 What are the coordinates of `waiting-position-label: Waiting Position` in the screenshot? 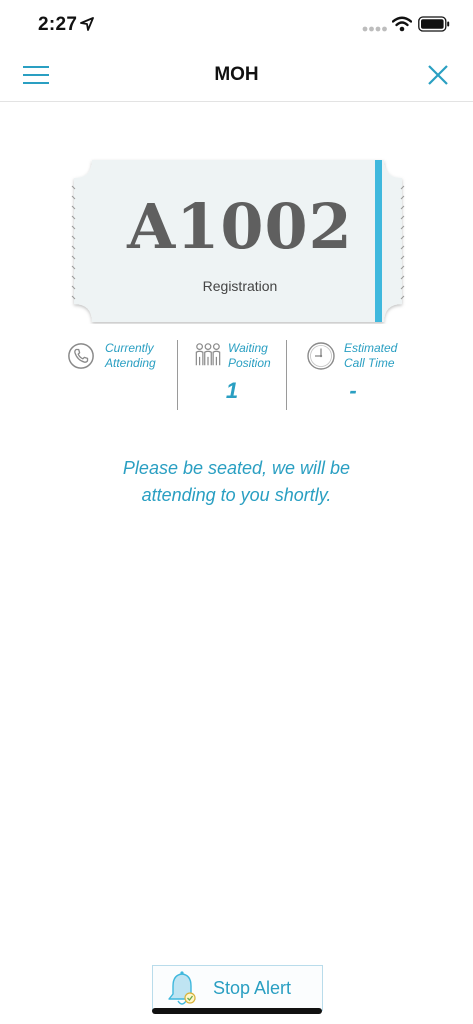 It's located at (249, 355).